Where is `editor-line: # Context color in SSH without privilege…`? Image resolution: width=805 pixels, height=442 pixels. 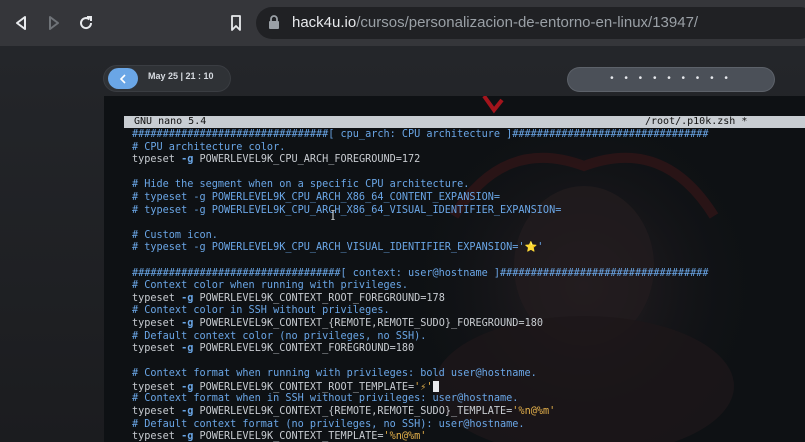
editor-line: # Context color in SSH without privilege… is located at coordinates (462, 311).